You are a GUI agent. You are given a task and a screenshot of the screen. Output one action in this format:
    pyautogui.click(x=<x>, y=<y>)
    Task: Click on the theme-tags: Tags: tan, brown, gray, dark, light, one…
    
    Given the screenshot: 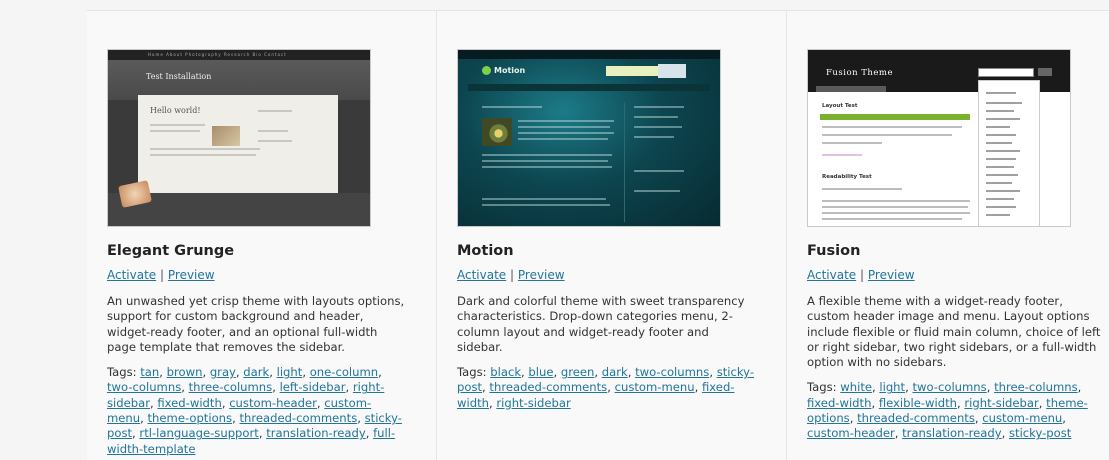 What is the action you would take?
    pyautogui.click(x=257, y=411)
    